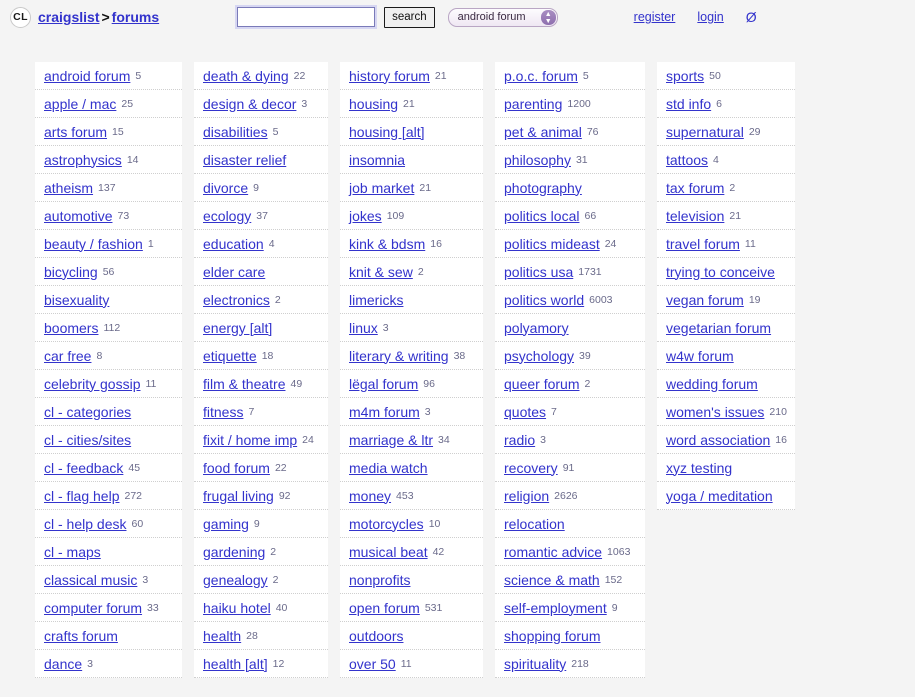 Image resolution: width=915 pixels, height=697 pixels. I want to click on forum-link: design & decor, so click(249, 104).